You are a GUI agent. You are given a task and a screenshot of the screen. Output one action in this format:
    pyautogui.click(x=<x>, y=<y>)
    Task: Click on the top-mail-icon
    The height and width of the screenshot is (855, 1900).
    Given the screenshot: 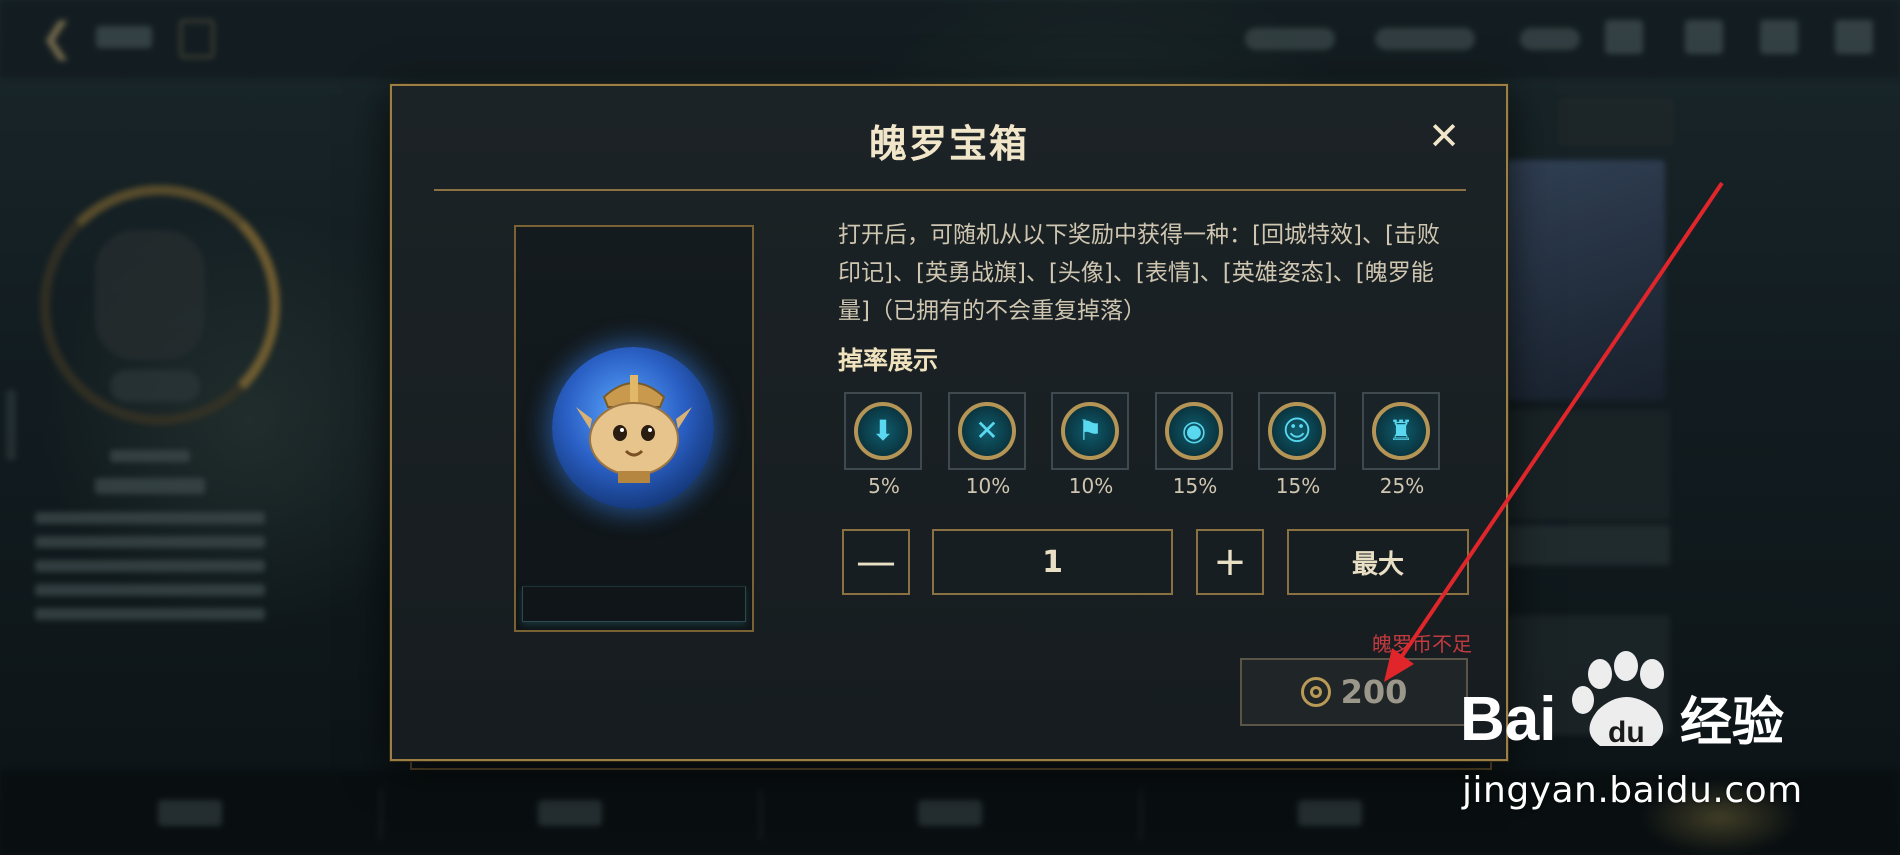 What is the action you would take?
    pyautogui.click(x=1779, y=37)
    